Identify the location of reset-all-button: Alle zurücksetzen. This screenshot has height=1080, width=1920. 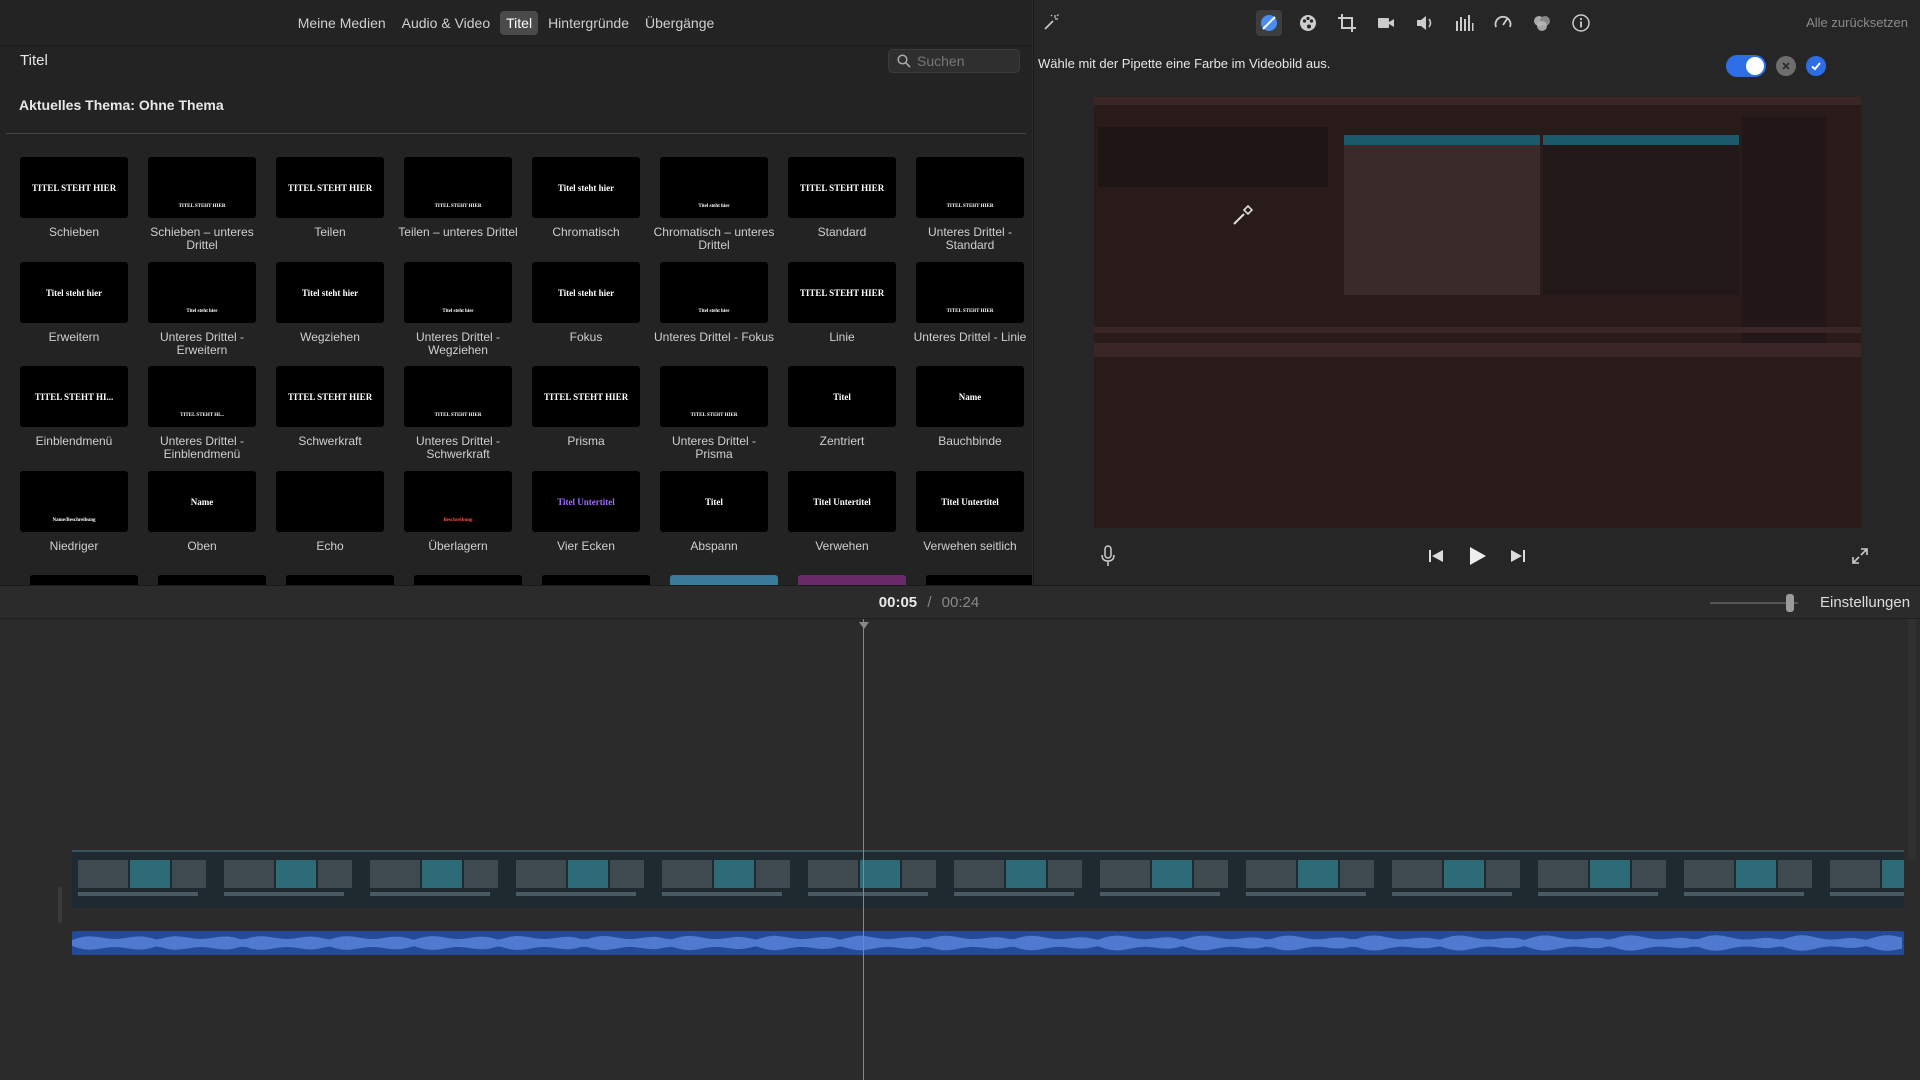
(1857, 22).